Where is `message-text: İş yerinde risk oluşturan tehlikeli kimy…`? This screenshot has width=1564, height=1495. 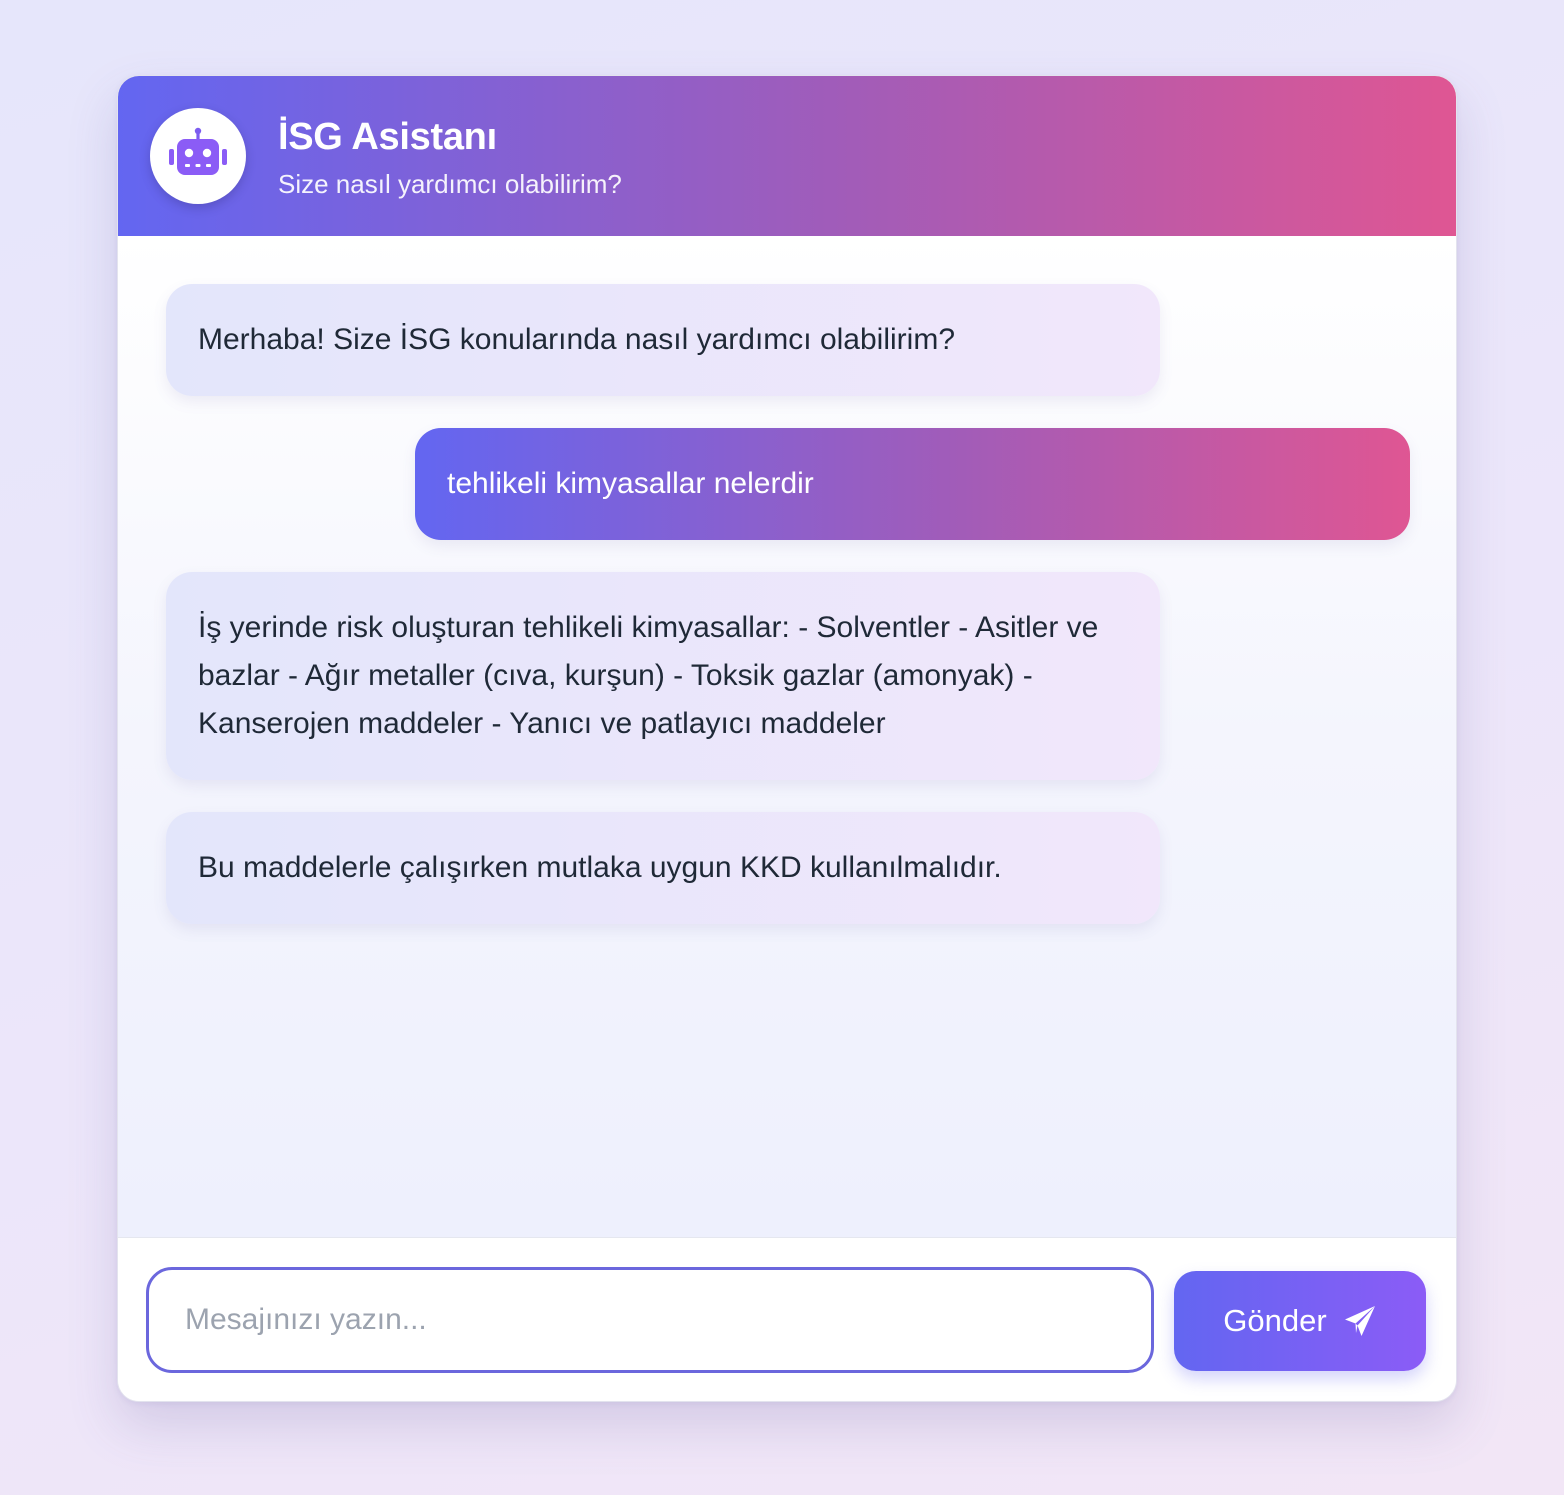 message-text: İş yerinde risk oluşturan tehlikeli kimy… is located at coordinates (648, 675).